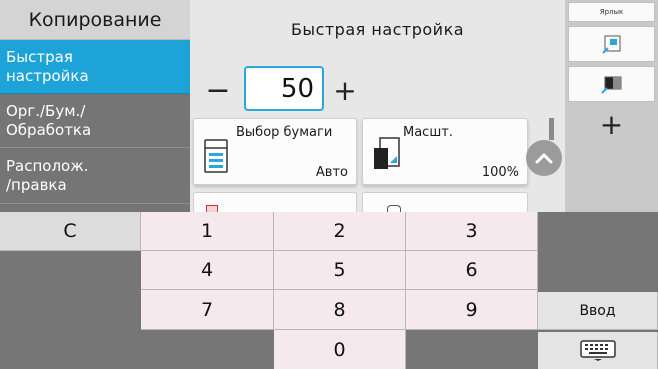 The width and height of the screenshot is (658, 369). I want to click on key-7: 7, so click(207, 310).